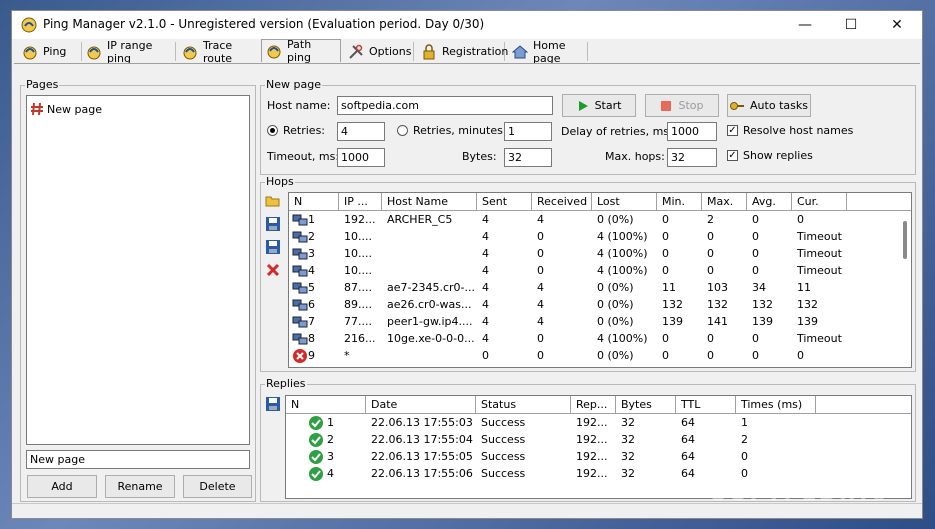 The height and width of the screenshot is (529, 935). What do you see at coordinates (273, 201) in the screenshot?
I see `open-folder-icon` at bounding box center [273, 201].